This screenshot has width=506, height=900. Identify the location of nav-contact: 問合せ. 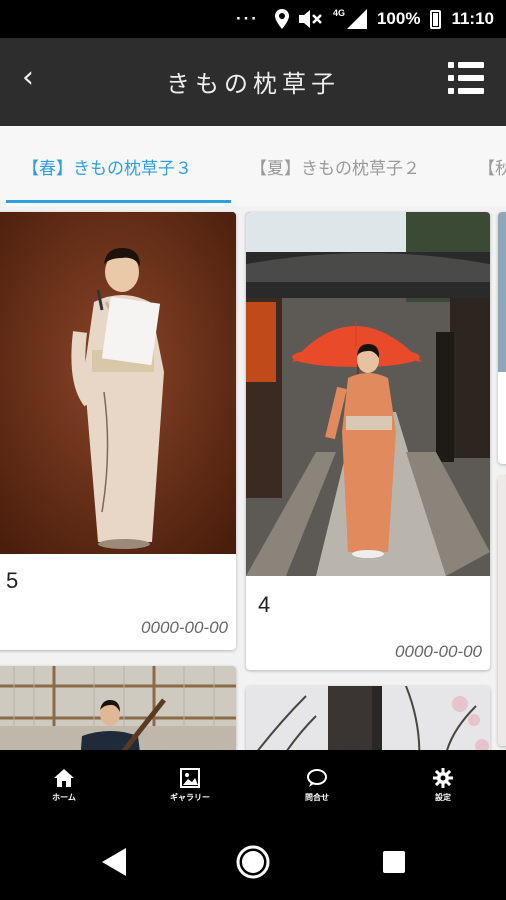
(317, 785).